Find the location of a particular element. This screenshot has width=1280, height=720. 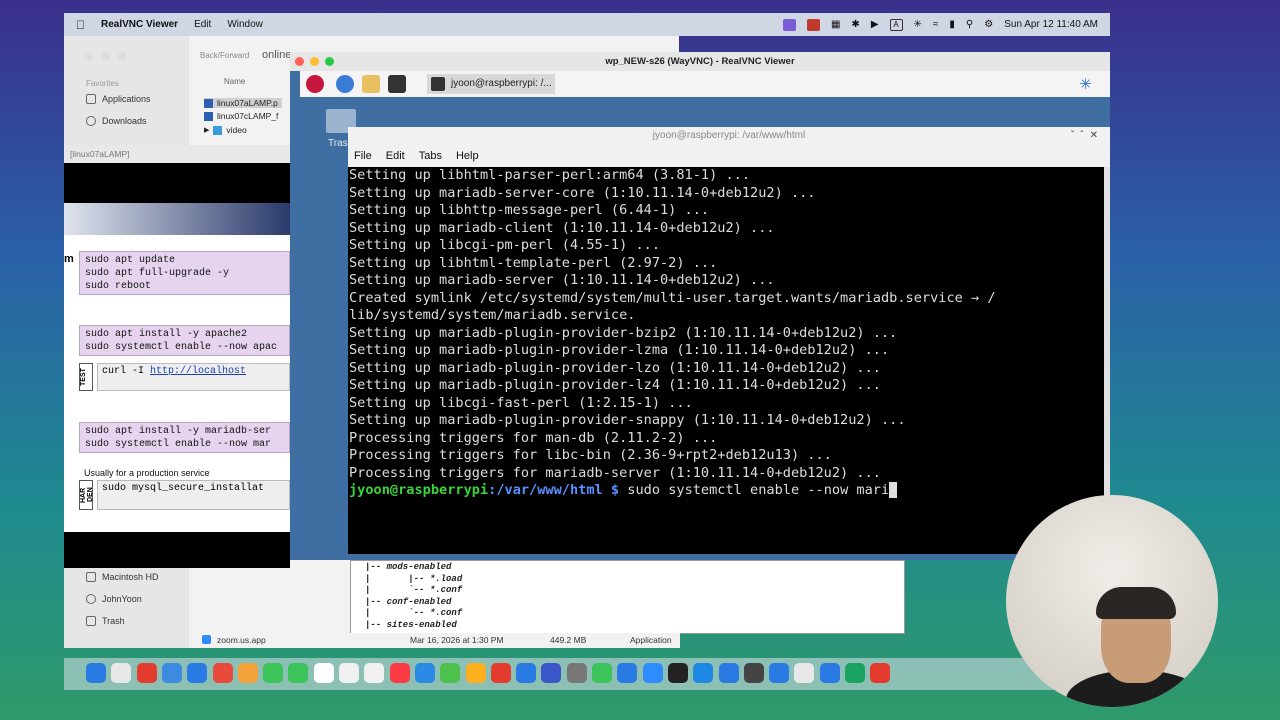

finder-window-title: online is located at coordinates (277, 55).